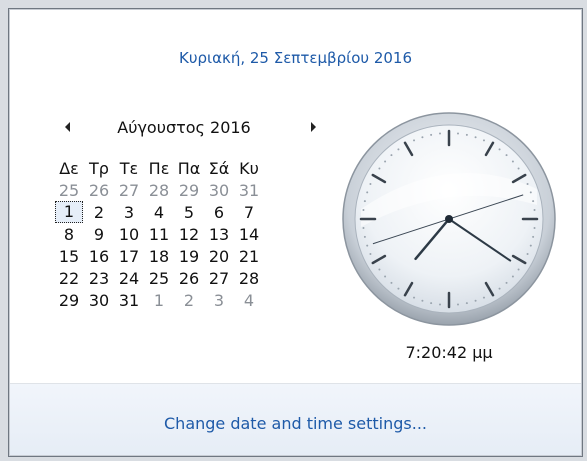 The width and height of the screenshot is (587, 461). I want to click on digital-time: 7:20:42 μμ, so click(449, 352).